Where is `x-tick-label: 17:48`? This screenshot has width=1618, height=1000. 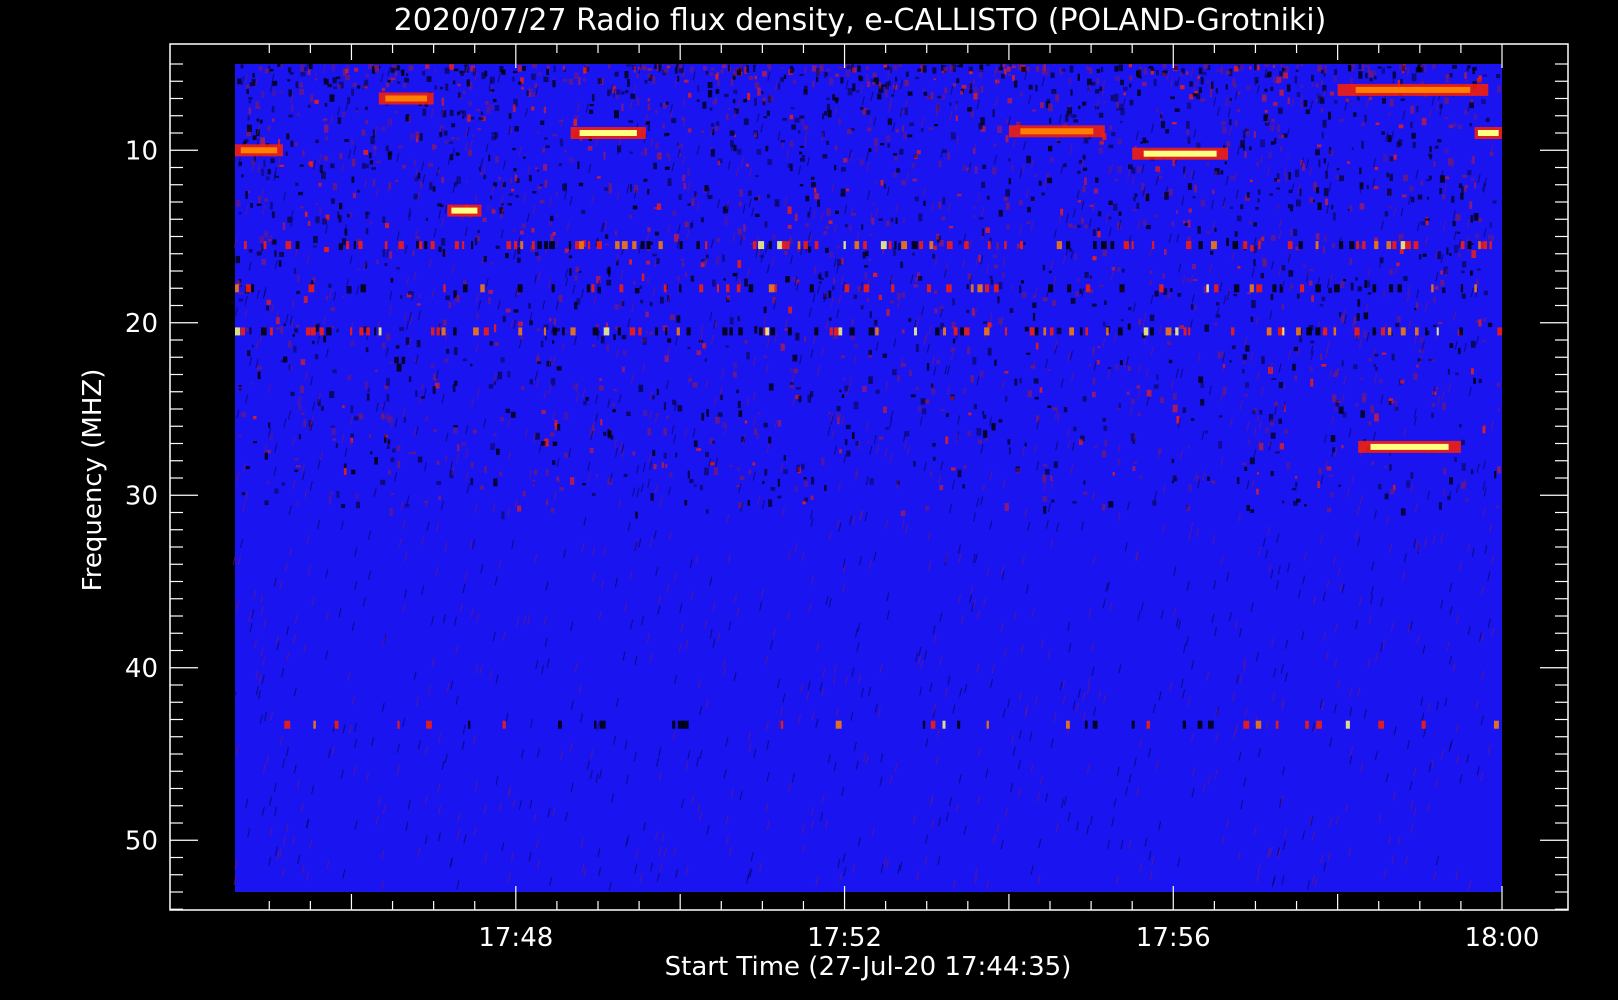
x-tick-label: 17:48 is located at coordinates (515, 938).